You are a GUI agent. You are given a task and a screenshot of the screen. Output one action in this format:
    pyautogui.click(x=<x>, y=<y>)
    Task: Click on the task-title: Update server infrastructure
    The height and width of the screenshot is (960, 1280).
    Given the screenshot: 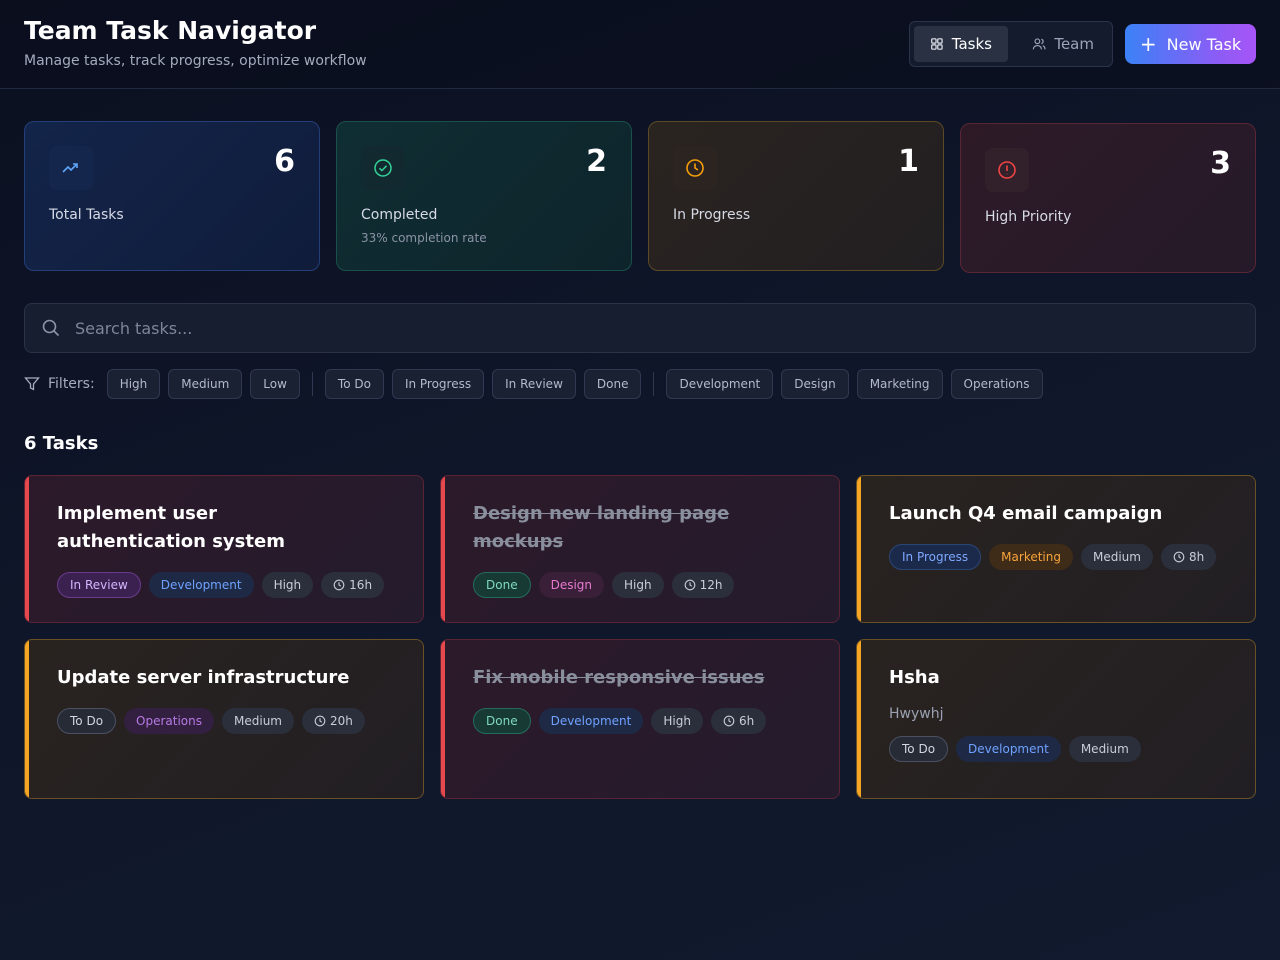 What is the action you would take?
    pyautogui.click(x=203, y=677)
    